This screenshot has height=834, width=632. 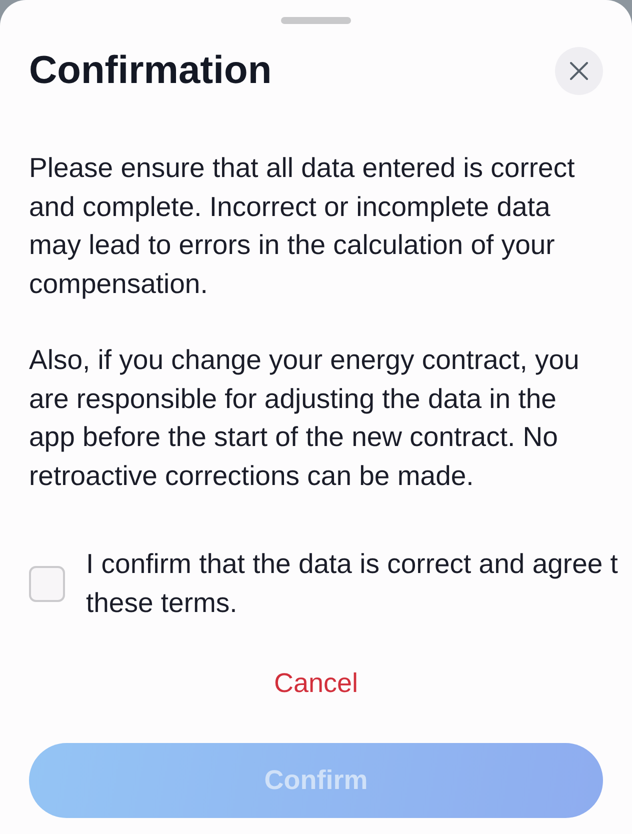 I want to click on cancel-button: Cancel, so click(x=316, y=683).